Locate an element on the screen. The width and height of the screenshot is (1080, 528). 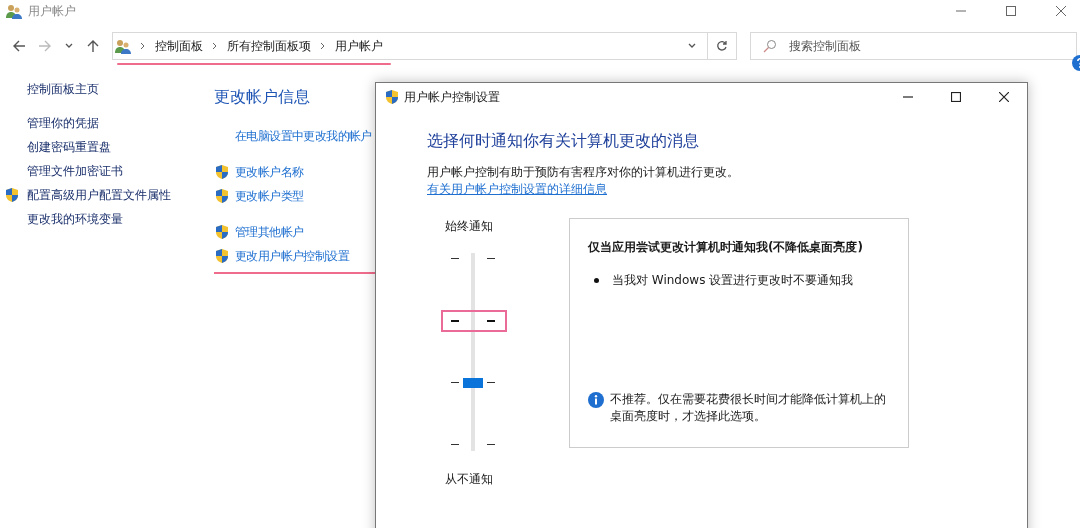
details-link: 有关用户帐户控制设置的详细信息 is located at coordinates (517, 189).